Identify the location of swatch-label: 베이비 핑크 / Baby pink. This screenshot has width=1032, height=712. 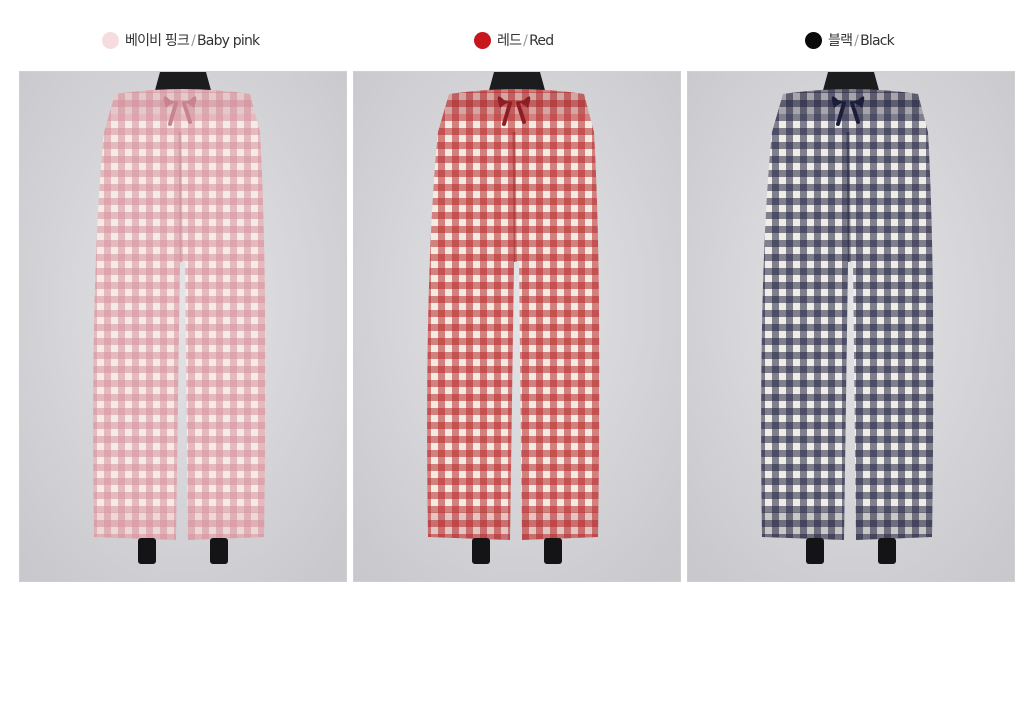
(192, 41).